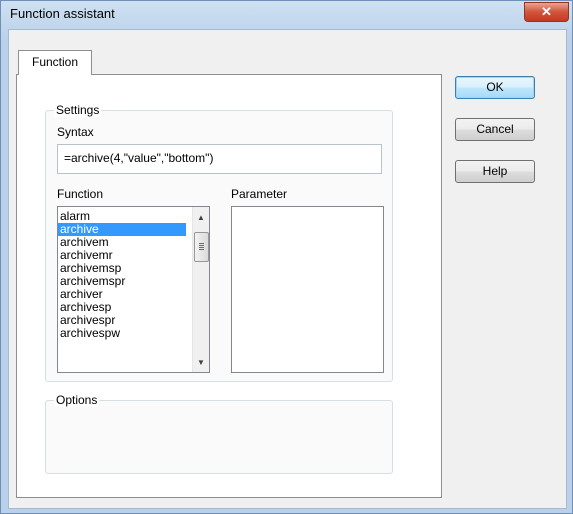 This screenshot has width=573, height=514. I want to click on options-group-label: Options, so click(77, 400).